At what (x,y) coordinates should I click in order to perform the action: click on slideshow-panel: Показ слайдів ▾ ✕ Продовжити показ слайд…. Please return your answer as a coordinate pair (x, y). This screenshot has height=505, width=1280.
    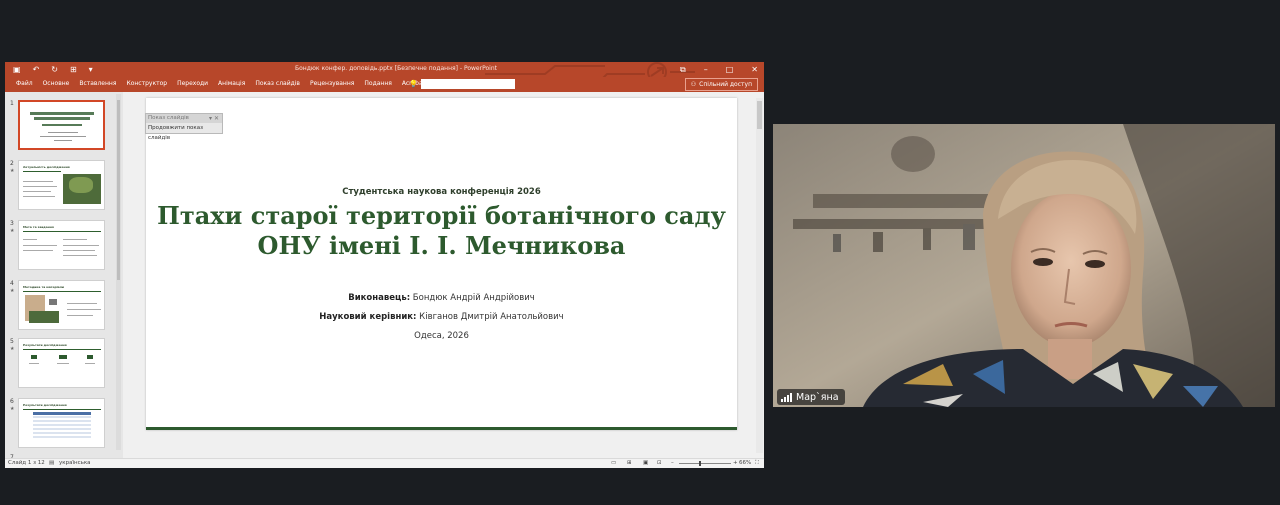
    Looking at the image, I should click on (184, 127).